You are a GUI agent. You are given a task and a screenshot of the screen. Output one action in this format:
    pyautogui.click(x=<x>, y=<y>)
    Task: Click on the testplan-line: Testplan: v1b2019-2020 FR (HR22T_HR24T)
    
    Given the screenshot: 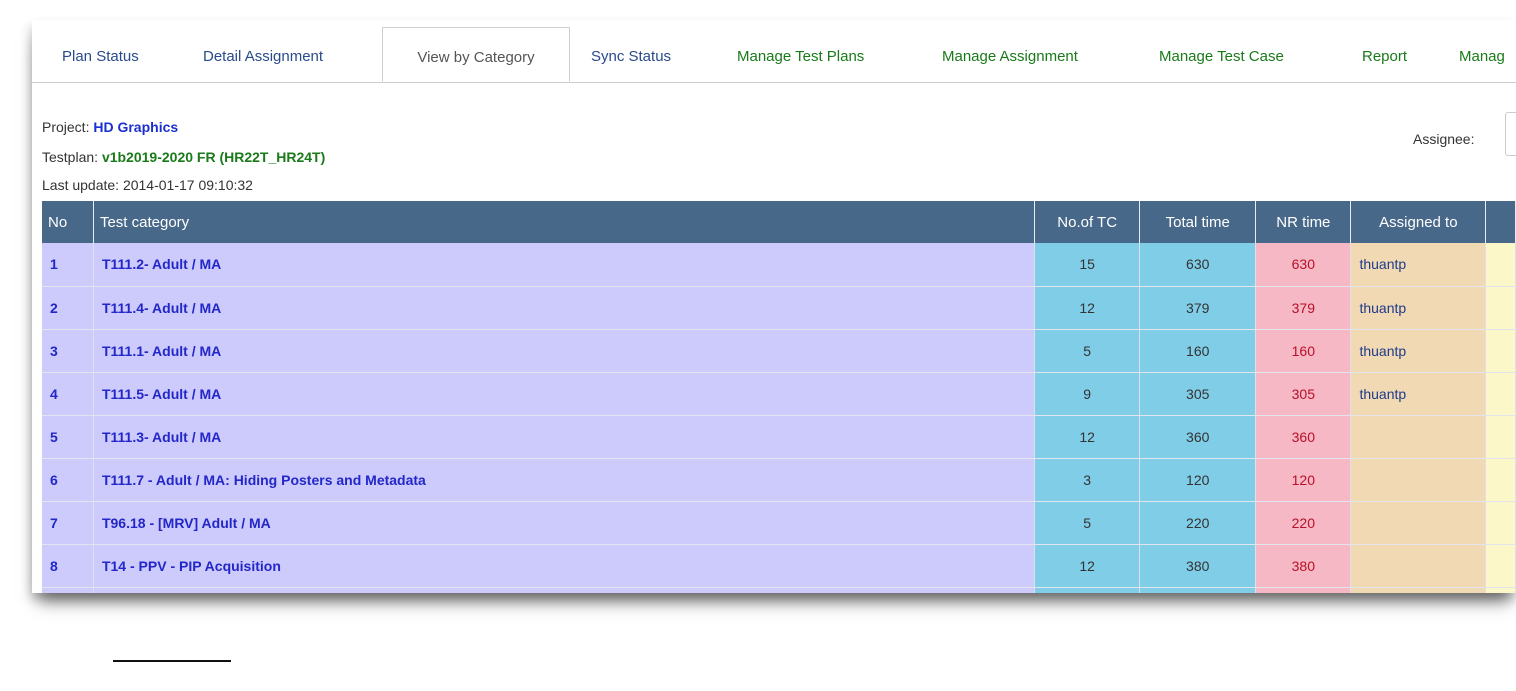 What is the action you would take?
    pyautogui.click(x=183, y=157)
    